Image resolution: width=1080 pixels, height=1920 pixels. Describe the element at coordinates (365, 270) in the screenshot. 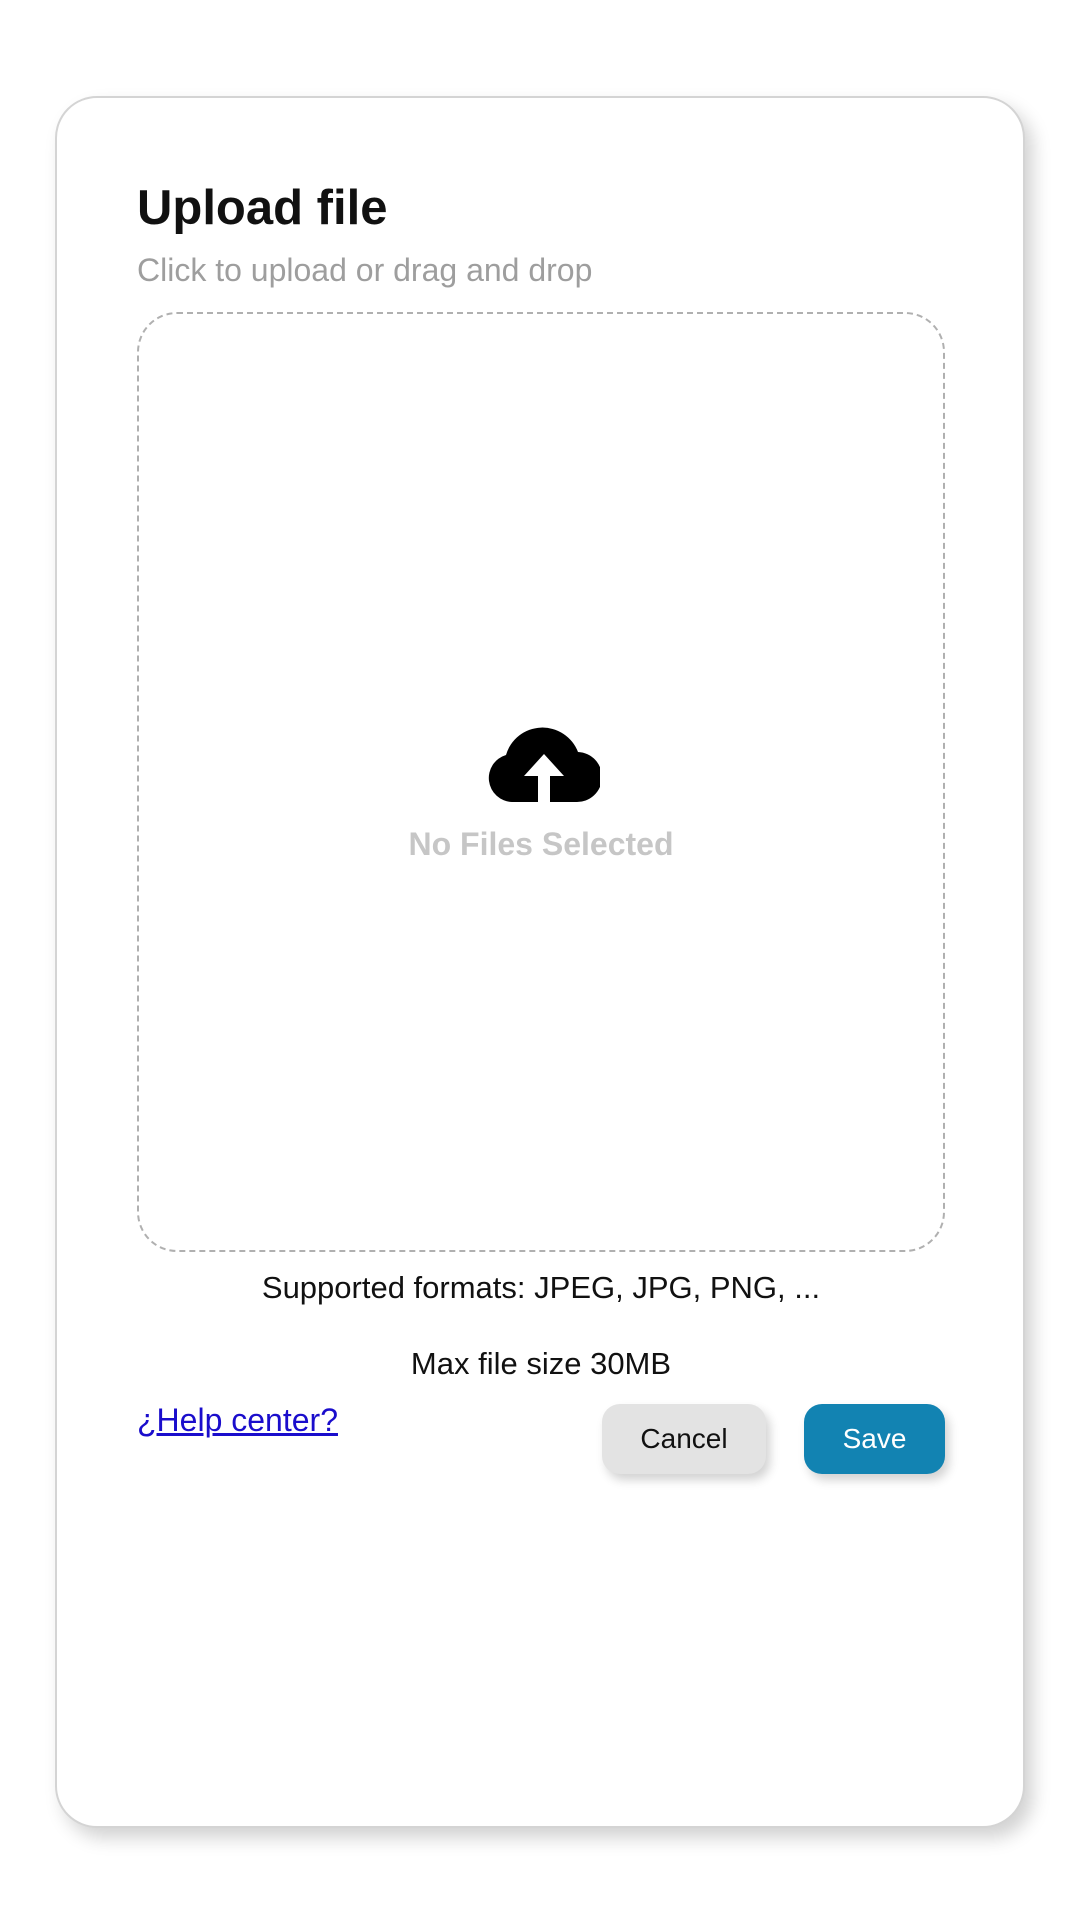

I see `dialog-subtitle: Click to upload or drag and drop` at that location.